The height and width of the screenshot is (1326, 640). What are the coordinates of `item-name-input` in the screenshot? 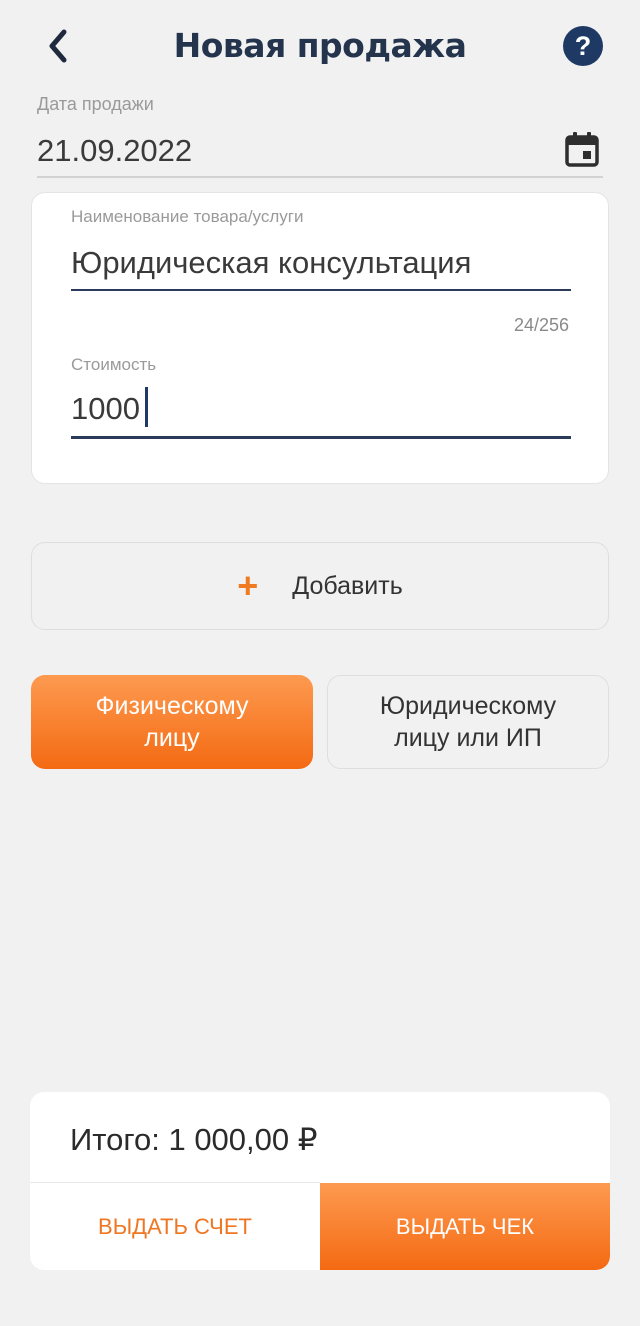 It's located at (321, 263).